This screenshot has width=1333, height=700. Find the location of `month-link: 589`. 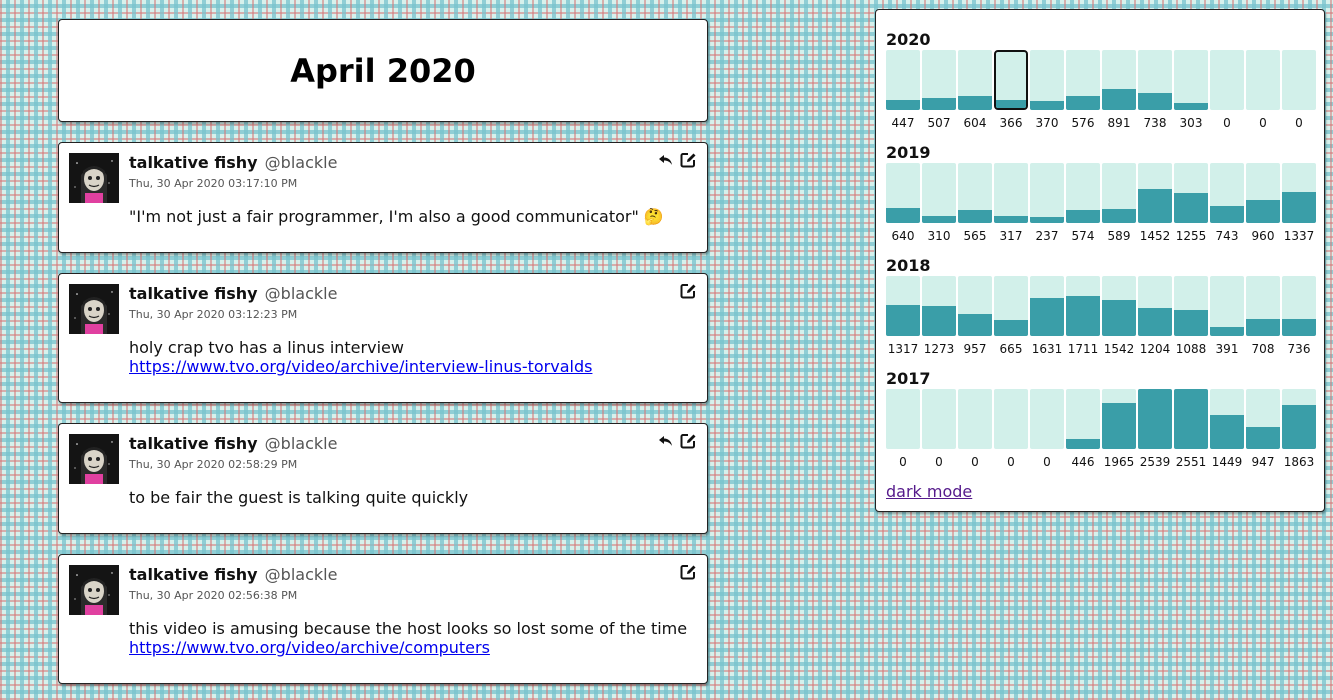

month-link: 589 is located at coordinates (1119, 203).